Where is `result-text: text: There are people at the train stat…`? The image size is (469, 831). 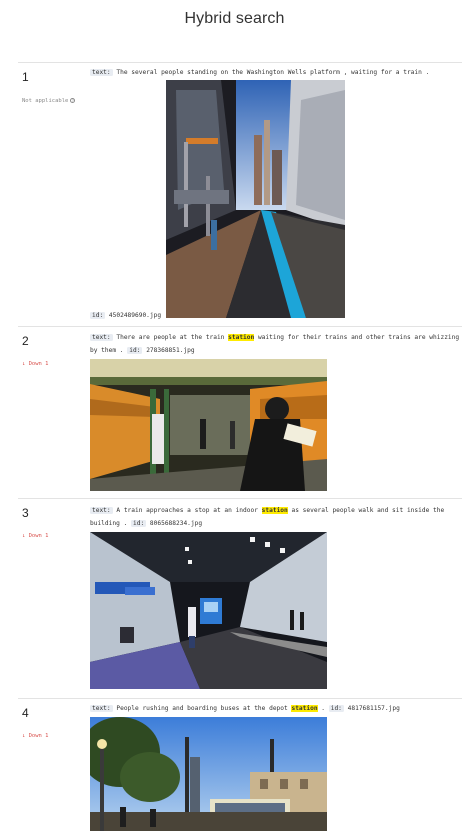 result-text: text: There are people at the train stat… is located at coordinates (275, 344).